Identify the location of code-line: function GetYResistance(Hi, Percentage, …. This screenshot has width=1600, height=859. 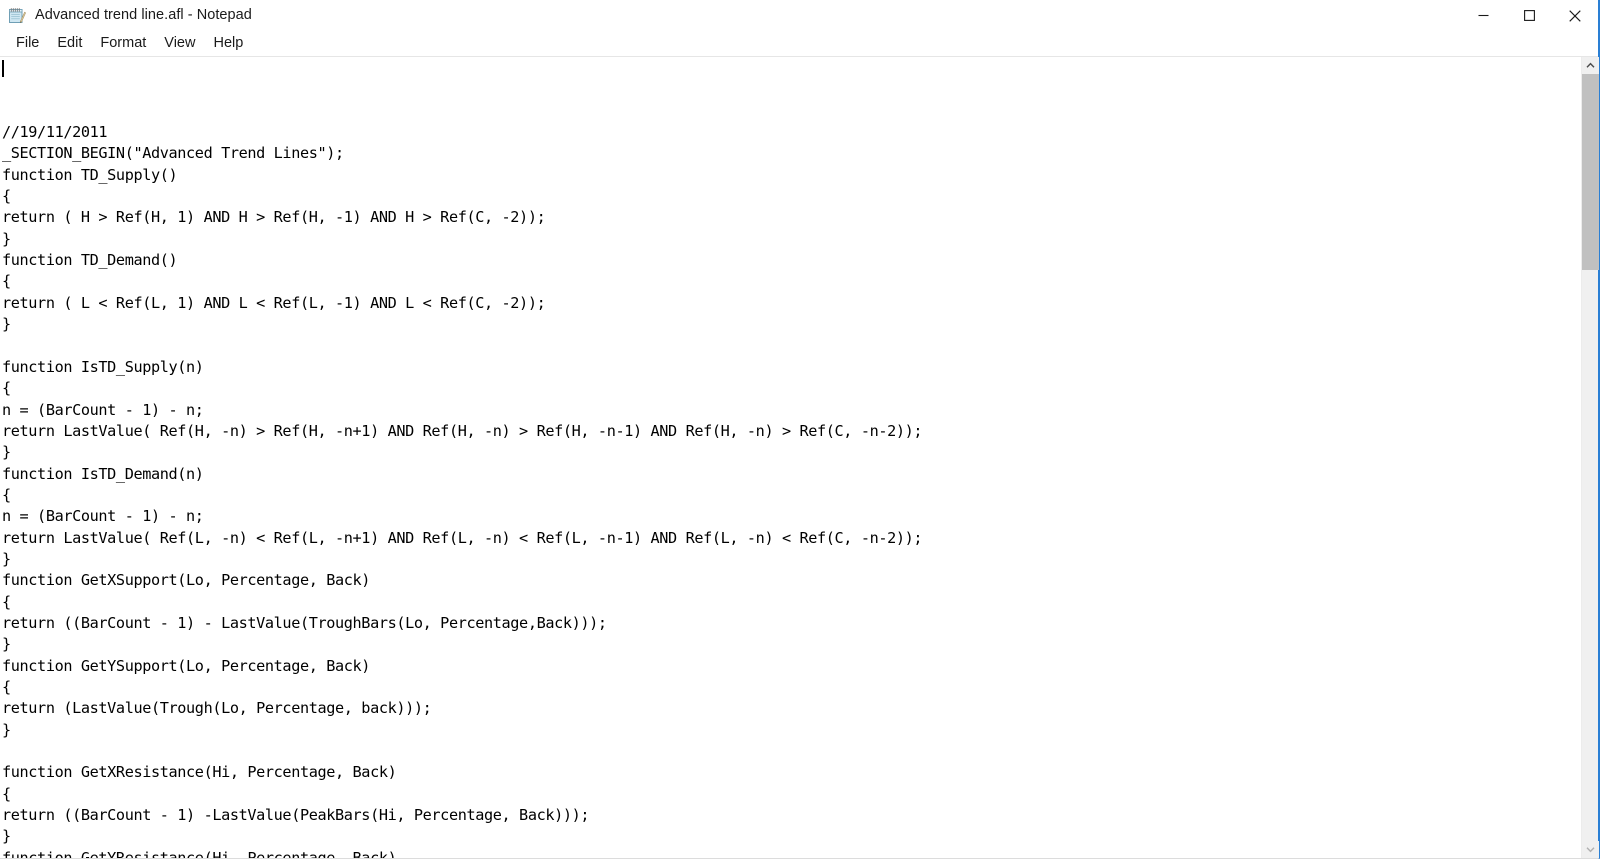
(199, 853).